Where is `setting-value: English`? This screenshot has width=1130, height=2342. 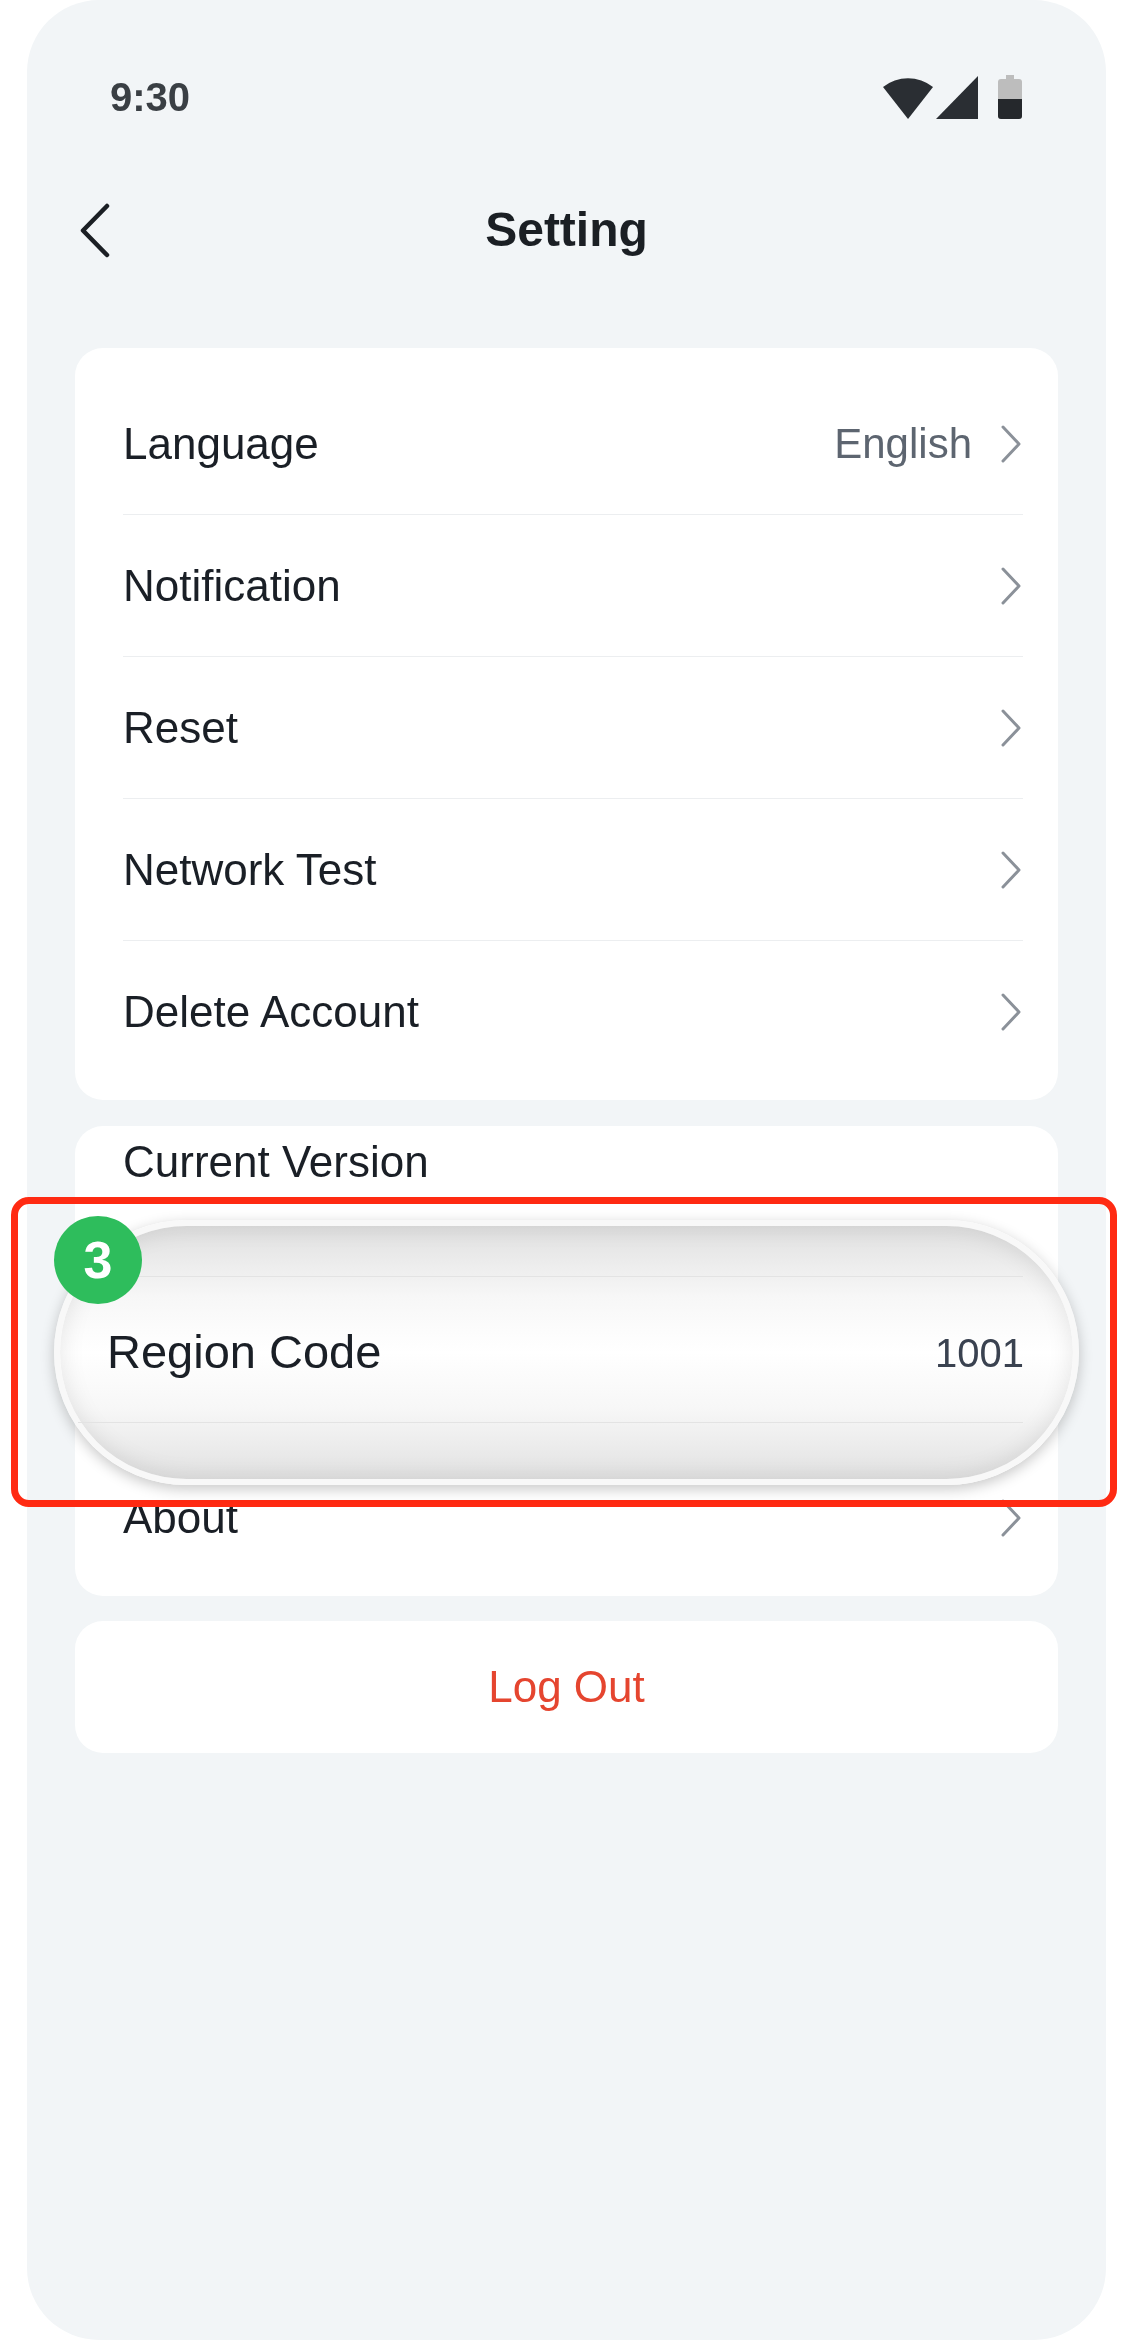 setting-value: English is located at coordinates (903, 444).